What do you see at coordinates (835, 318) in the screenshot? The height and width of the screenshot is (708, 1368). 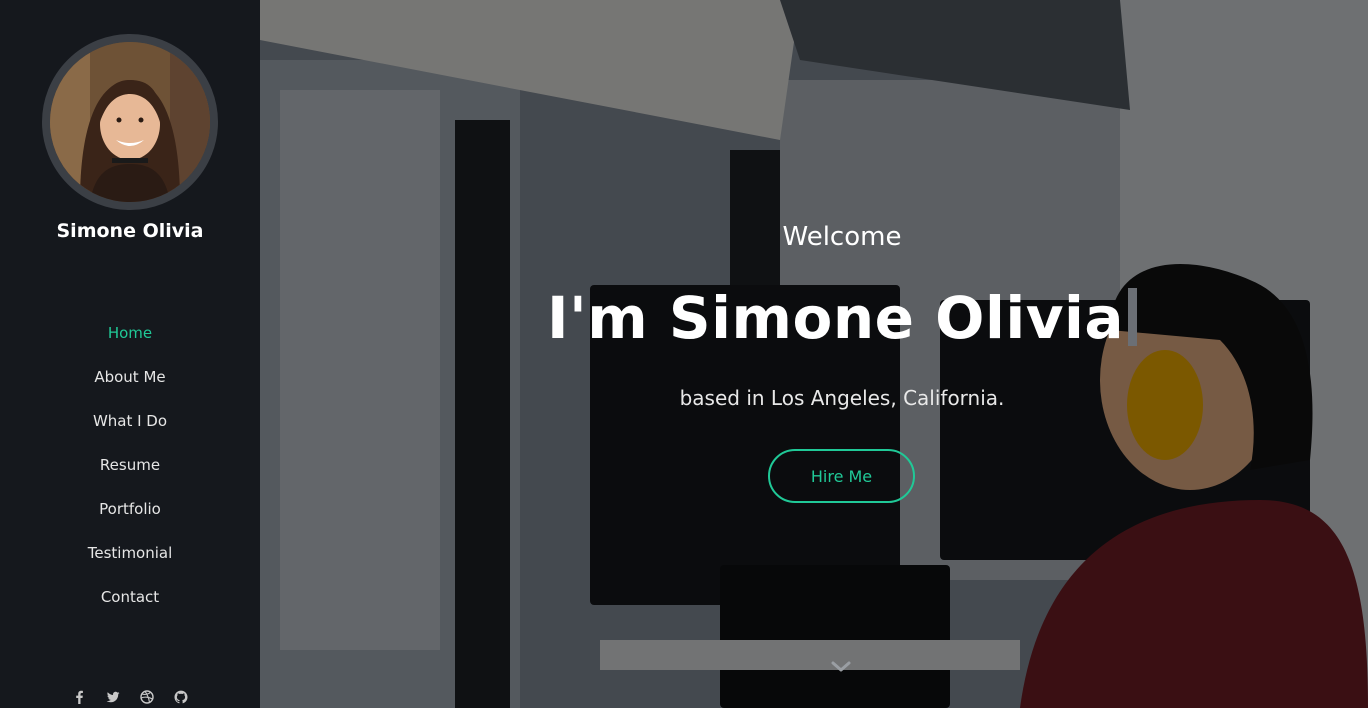 I see `hero-headline-text: I'm Simone Olivia` at bounding box center [835, 318].